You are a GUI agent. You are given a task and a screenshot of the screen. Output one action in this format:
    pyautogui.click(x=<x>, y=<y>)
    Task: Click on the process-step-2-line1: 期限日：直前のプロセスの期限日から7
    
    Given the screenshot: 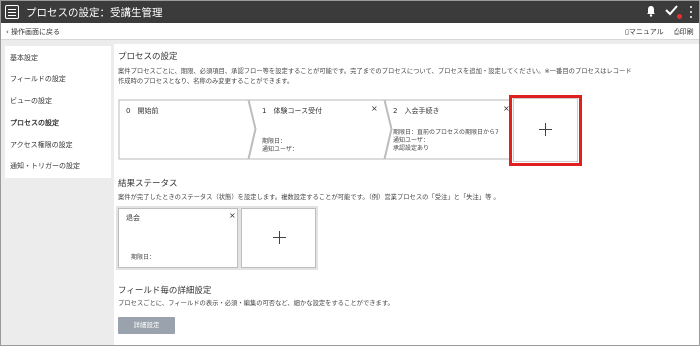 What is the action you would take?
    pyautogui.click(x=446, y=132)
    